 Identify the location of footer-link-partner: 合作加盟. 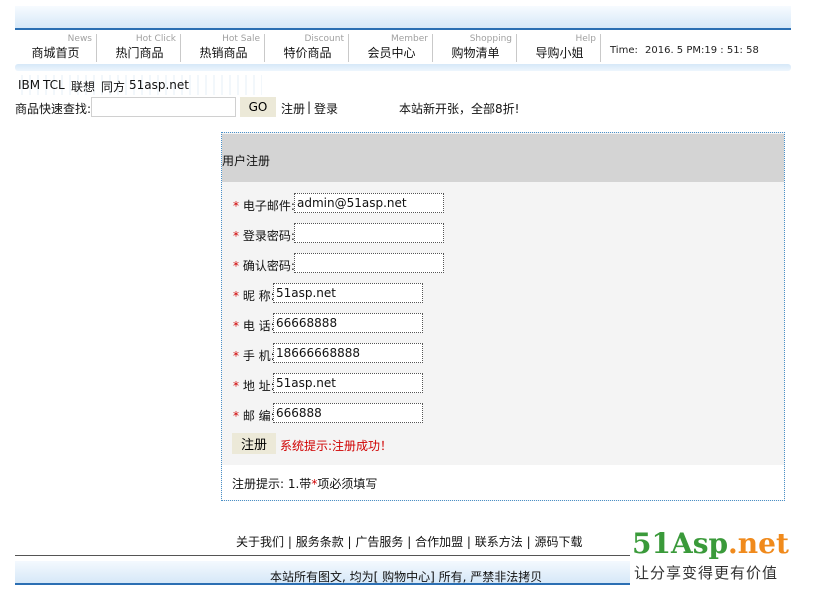
(439, 542).